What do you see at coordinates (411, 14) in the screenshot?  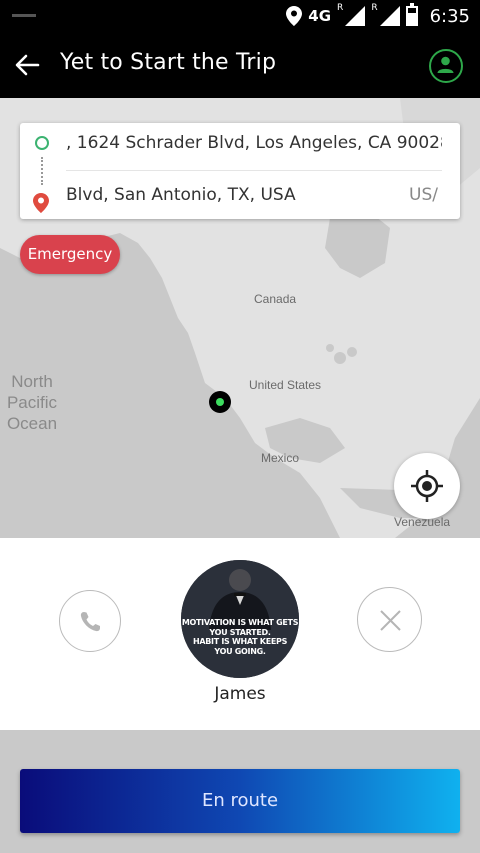 I see `battery-icon` at bounding box center [411, 14].